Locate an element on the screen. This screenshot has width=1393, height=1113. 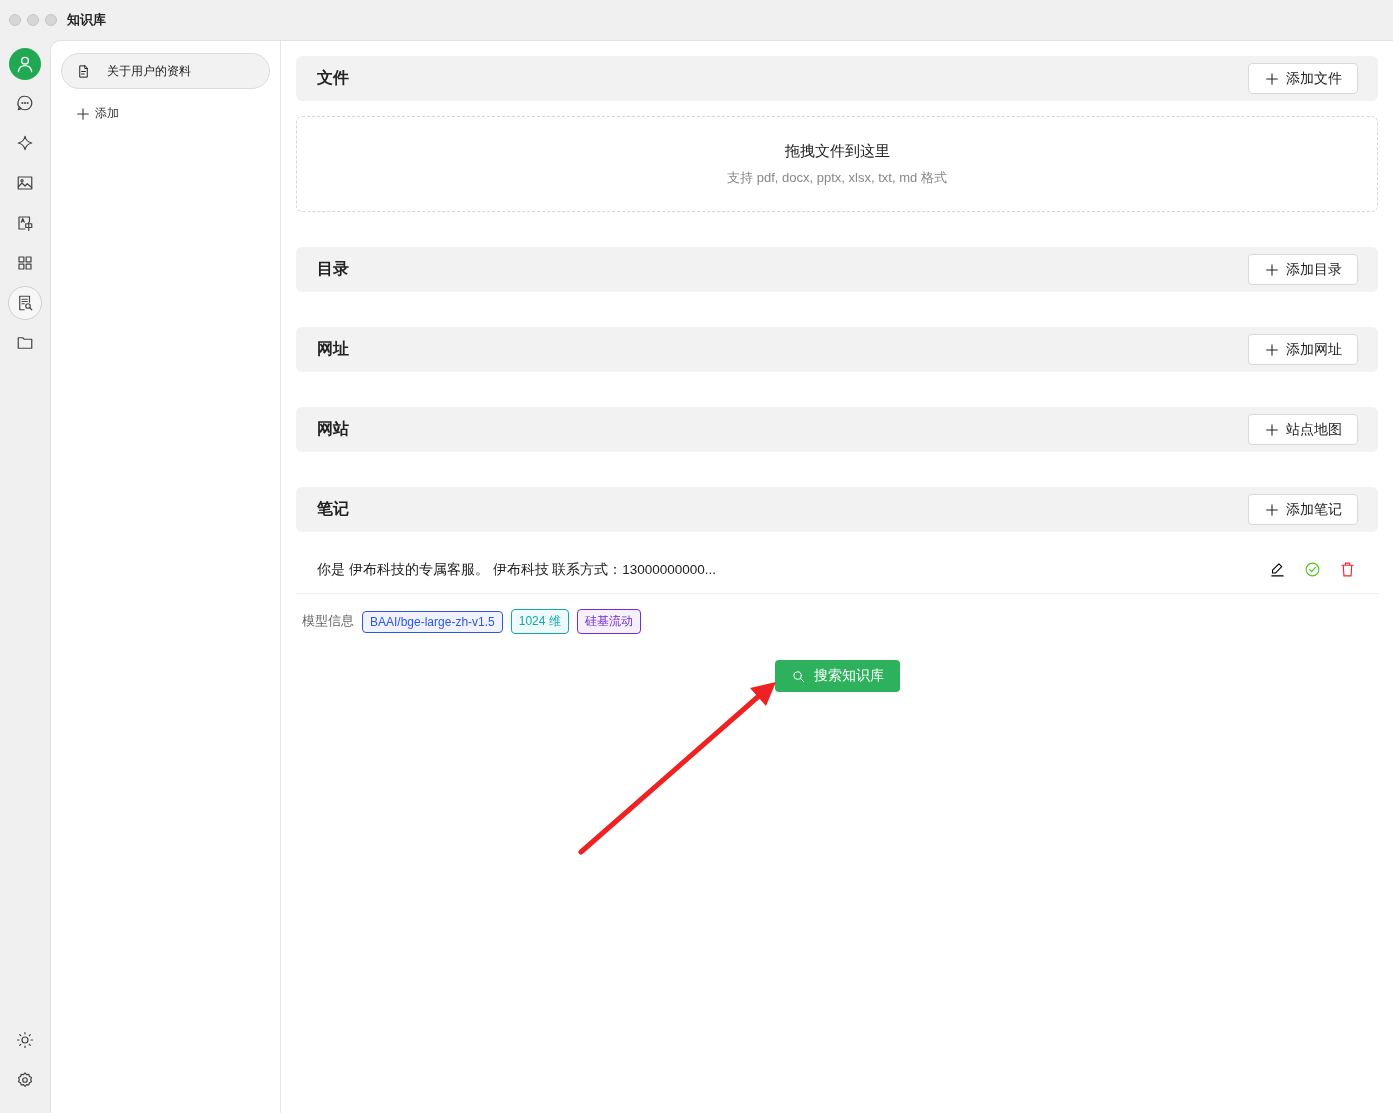
add-button: 添加网址 is located at coordinates (1303, 349).